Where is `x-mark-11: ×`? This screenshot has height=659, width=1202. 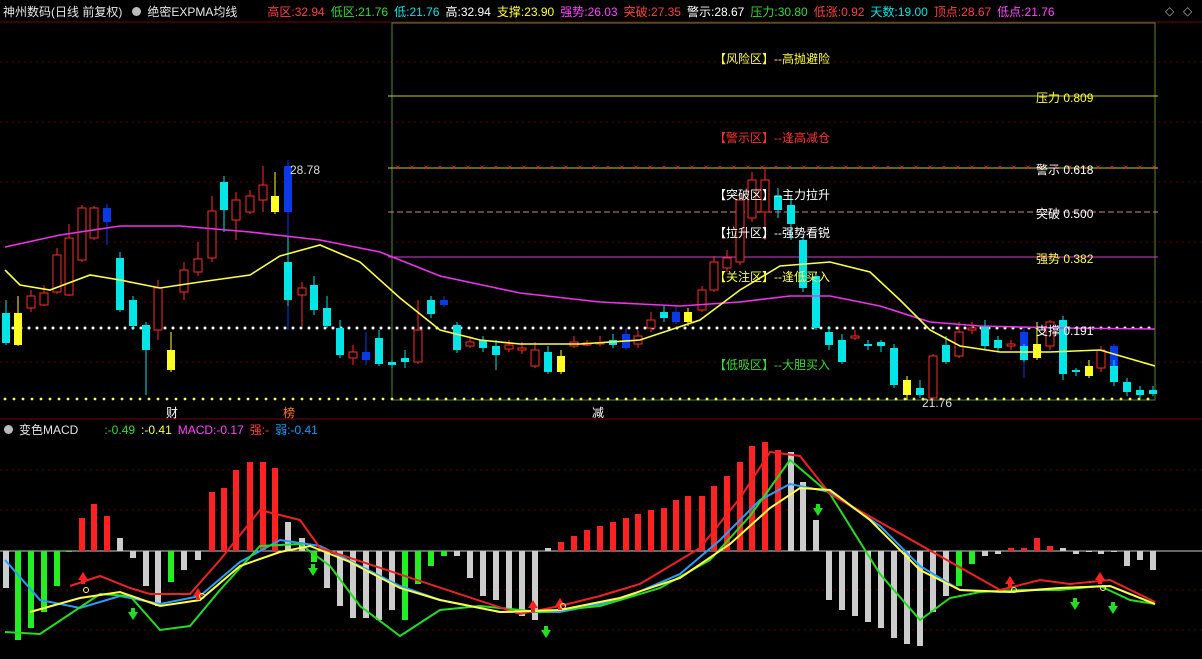 x-mark-11: × is located at coordinates (552, 167).